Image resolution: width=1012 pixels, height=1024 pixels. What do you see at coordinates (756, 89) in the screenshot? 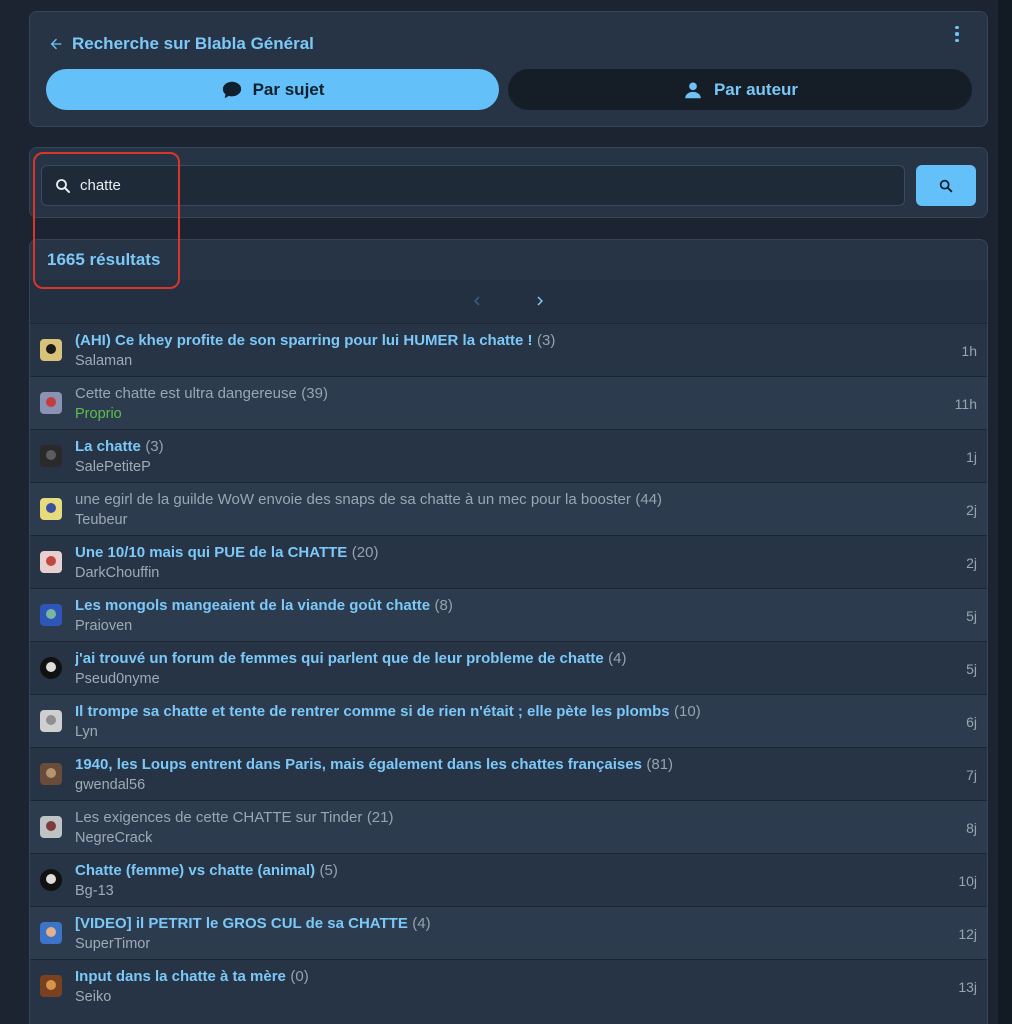
I see `tab-by-author-label: Par auteur` at bounding box center [756, 89].